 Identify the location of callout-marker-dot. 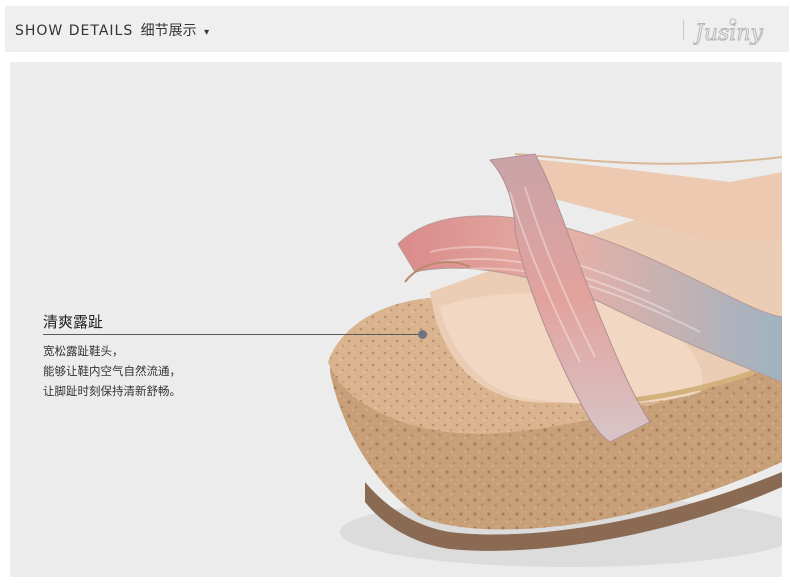
(422, 334).